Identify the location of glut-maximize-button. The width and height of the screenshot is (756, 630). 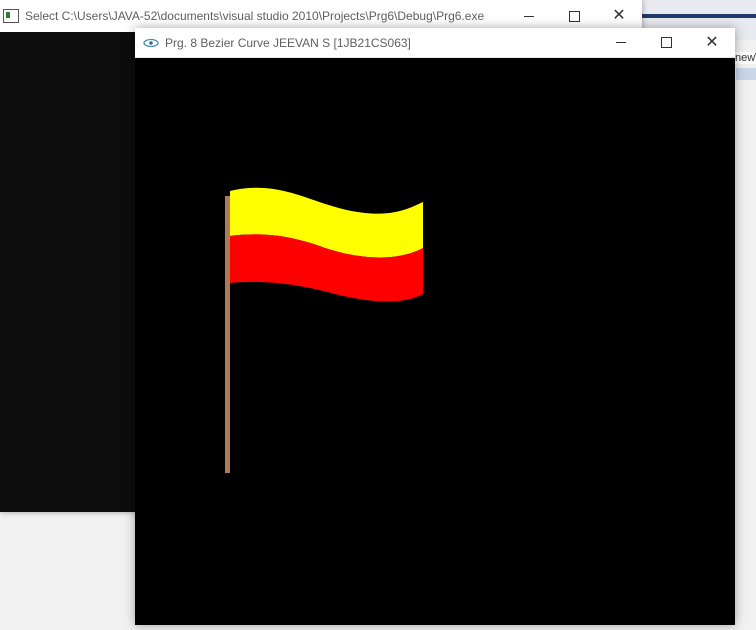
(666, 42).